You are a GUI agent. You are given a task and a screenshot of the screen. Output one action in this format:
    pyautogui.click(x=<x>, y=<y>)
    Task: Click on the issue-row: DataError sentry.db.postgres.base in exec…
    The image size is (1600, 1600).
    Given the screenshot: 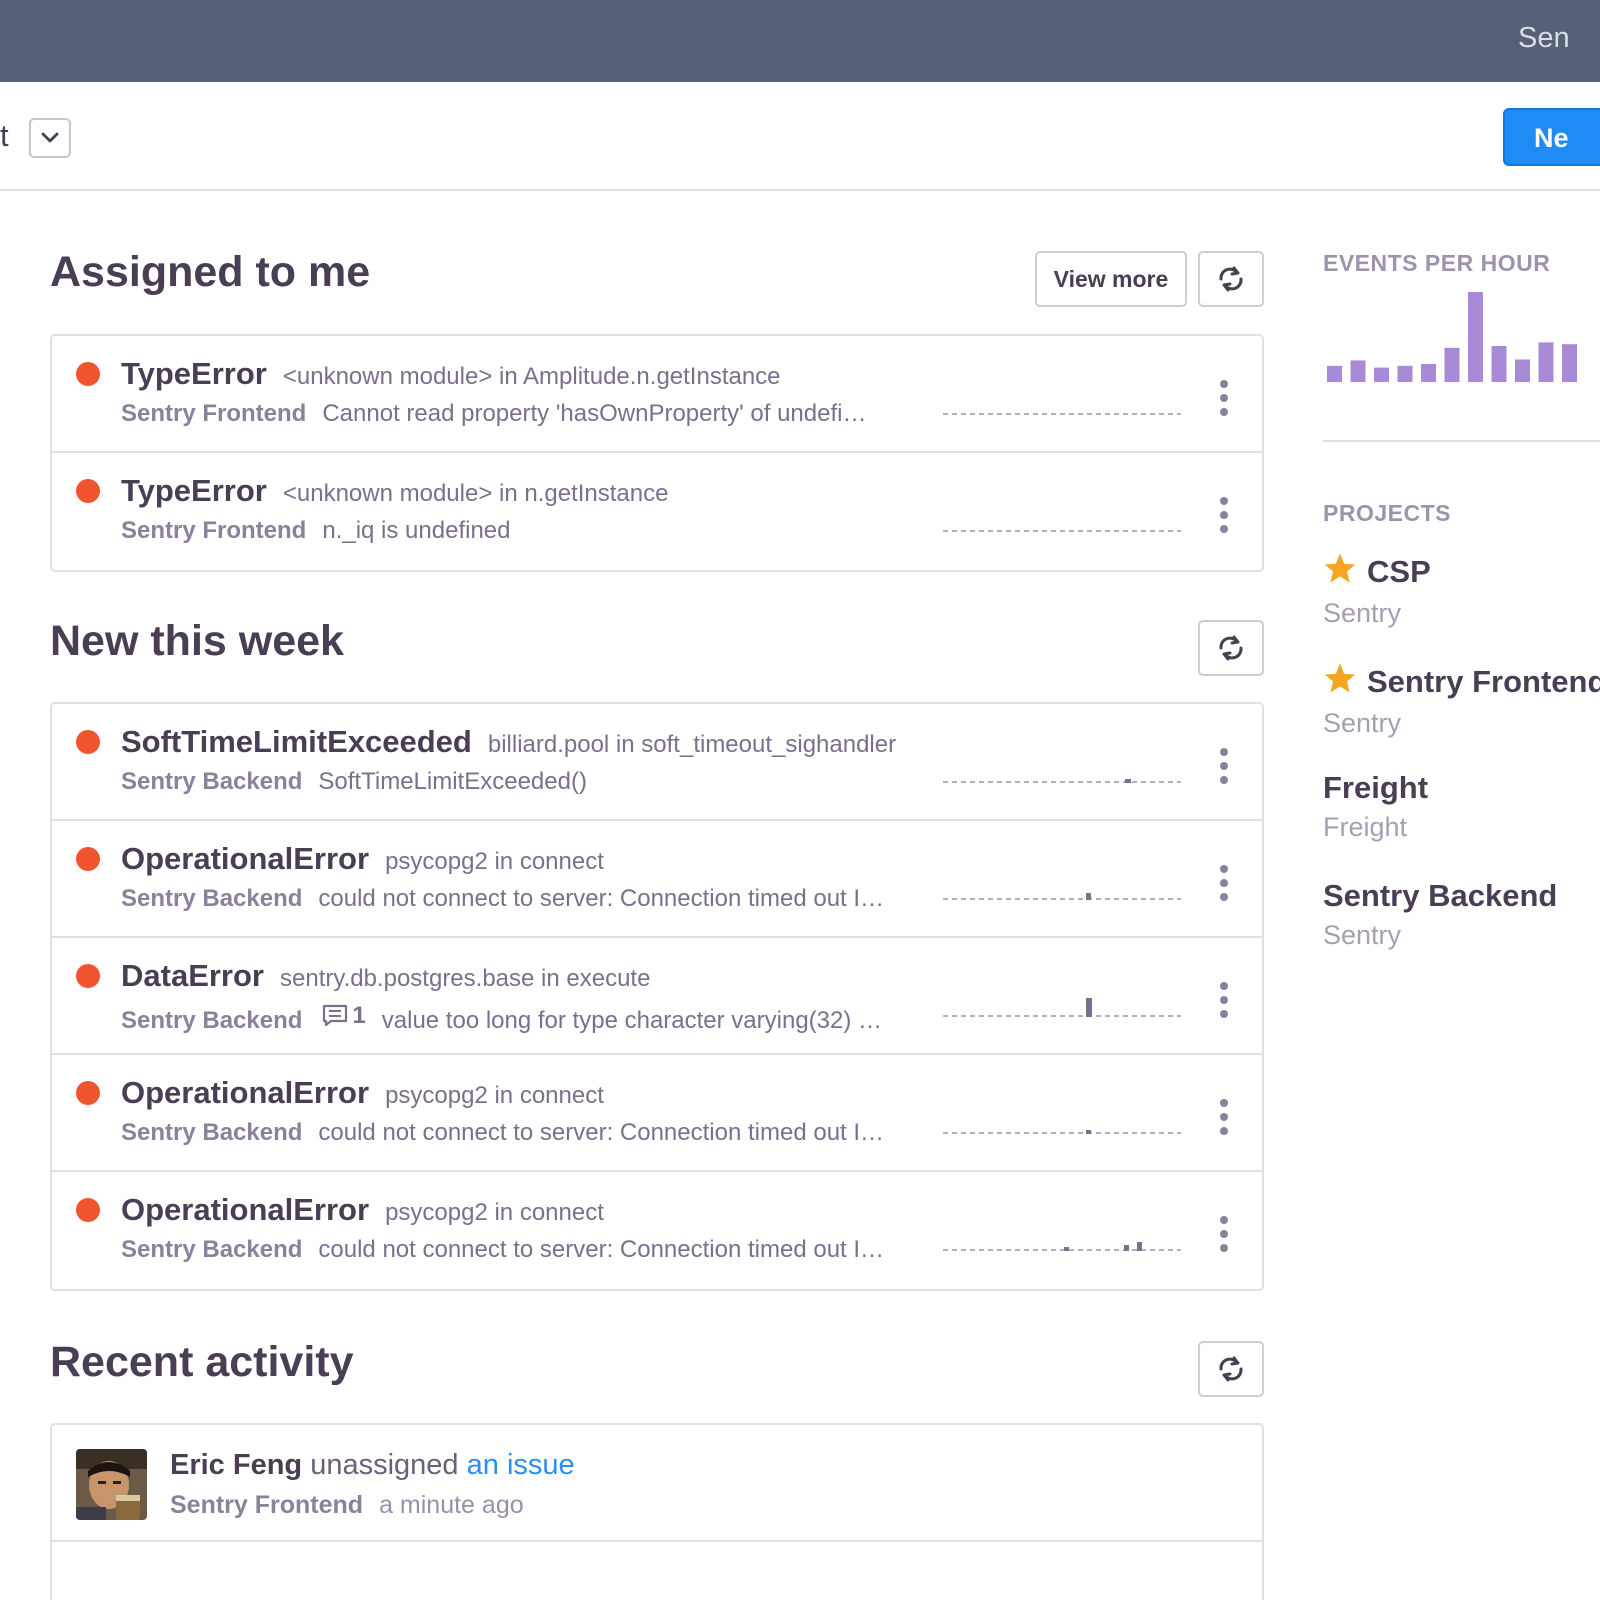 What is the action you would take?
    pyautogui.click(x=657, y=996)
    